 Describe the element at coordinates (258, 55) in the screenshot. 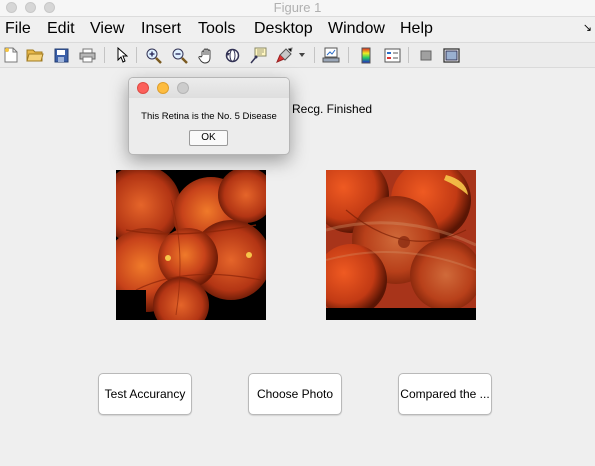

I see `data-cursor-icon` at that location.